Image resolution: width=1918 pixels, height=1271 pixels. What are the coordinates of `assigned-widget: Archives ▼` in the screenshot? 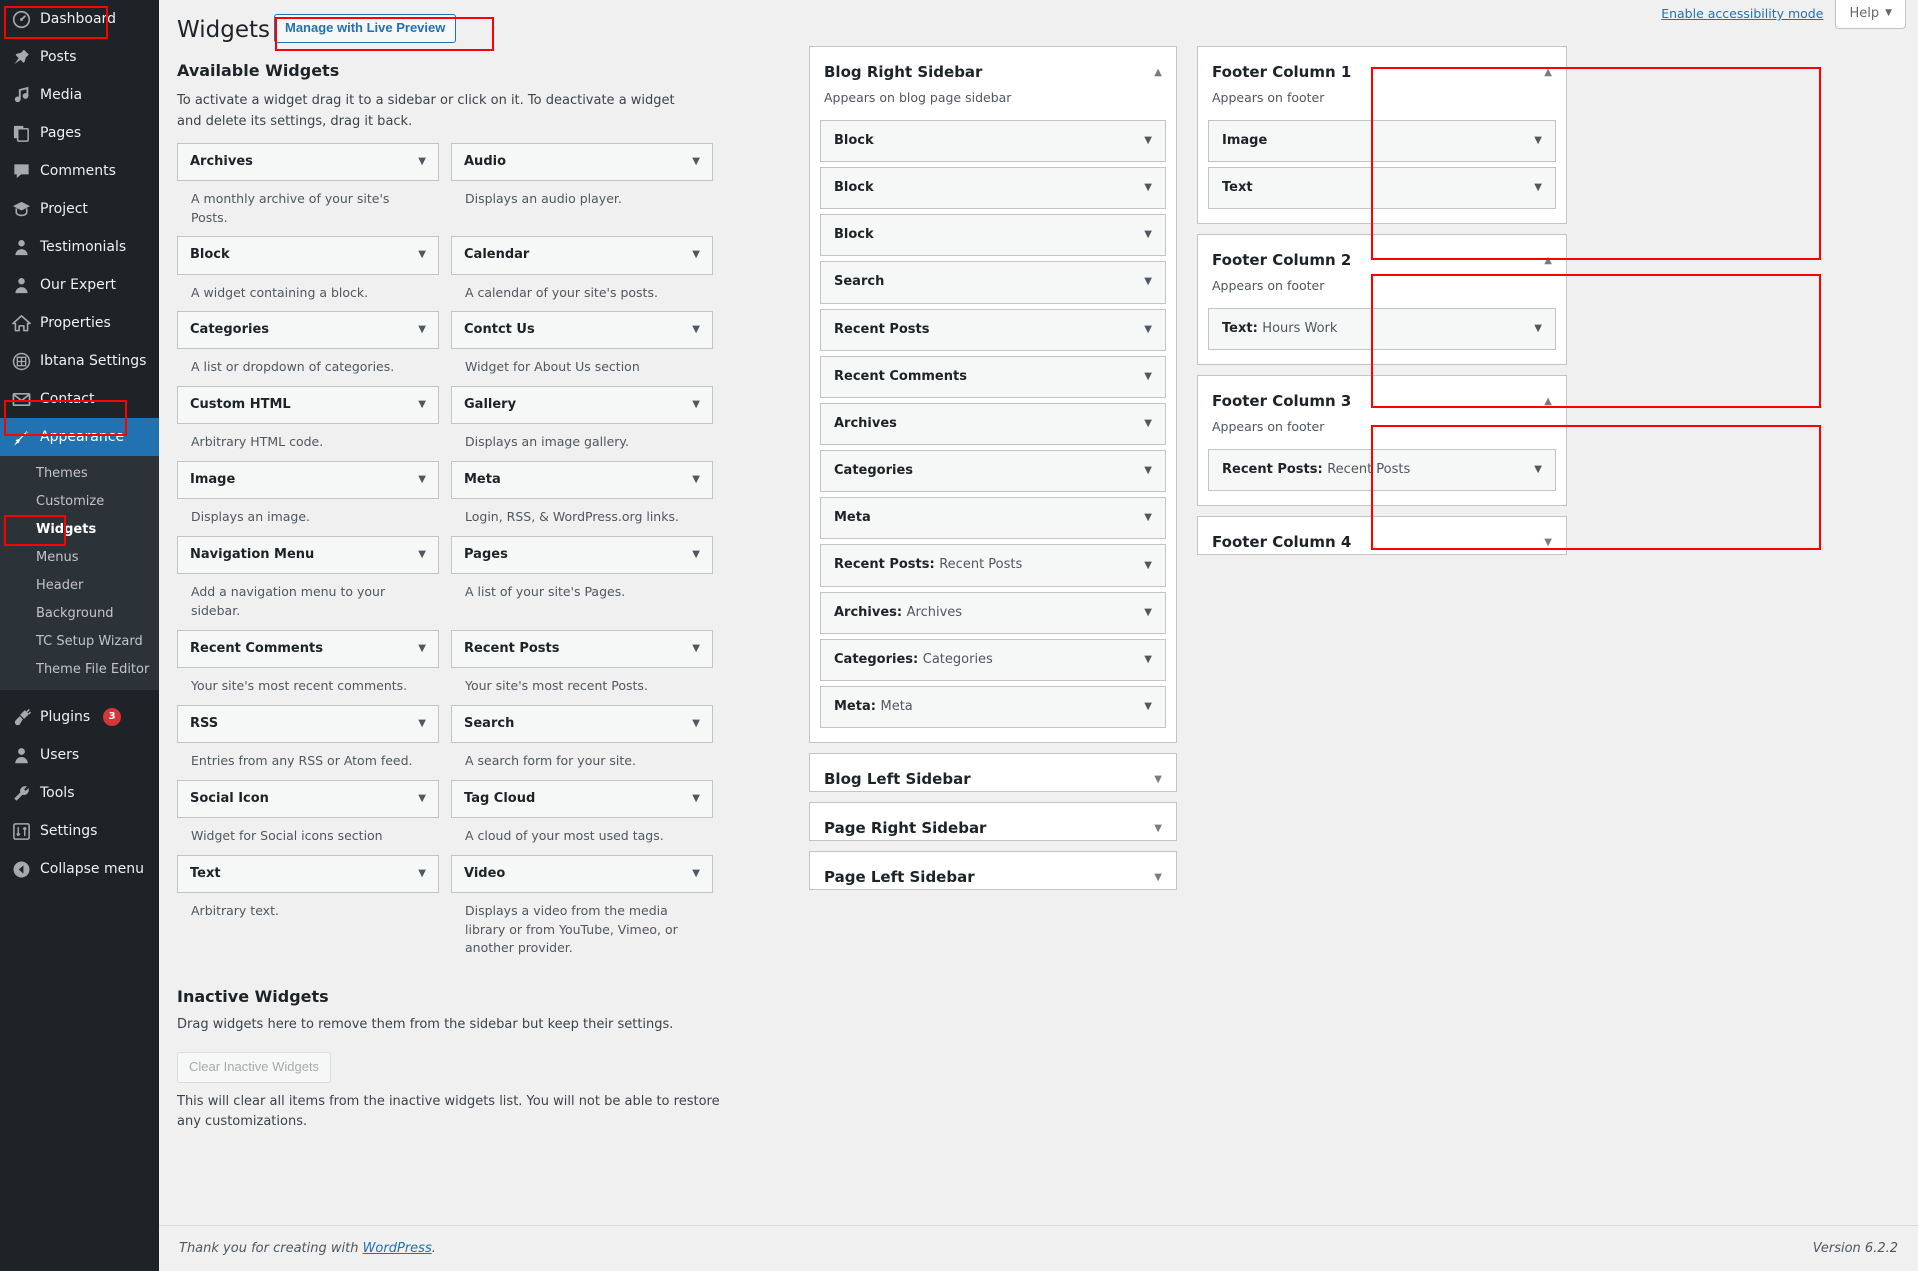 It's located at (993, 424).